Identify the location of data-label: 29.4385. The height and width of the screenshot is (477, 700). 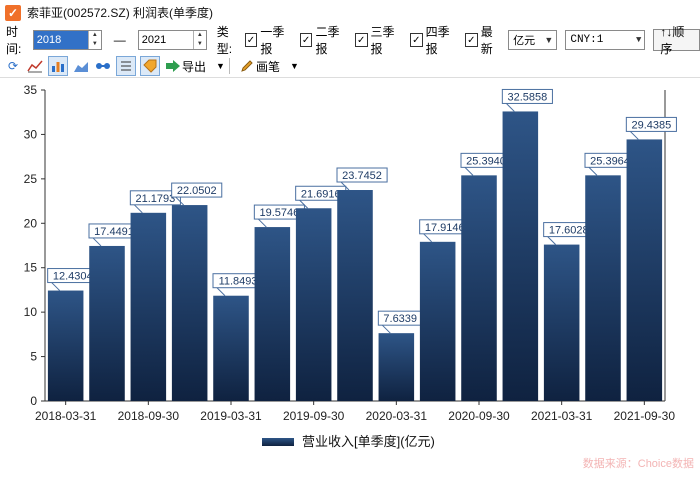
(652, 125).